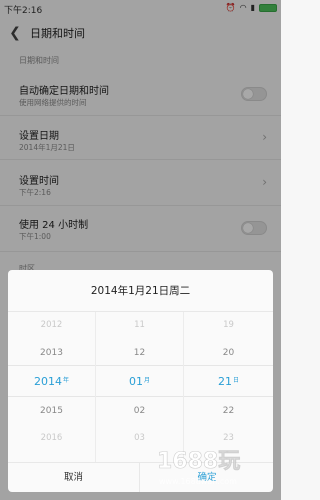  I want to click on month-unit: 月, so click(146, 380).